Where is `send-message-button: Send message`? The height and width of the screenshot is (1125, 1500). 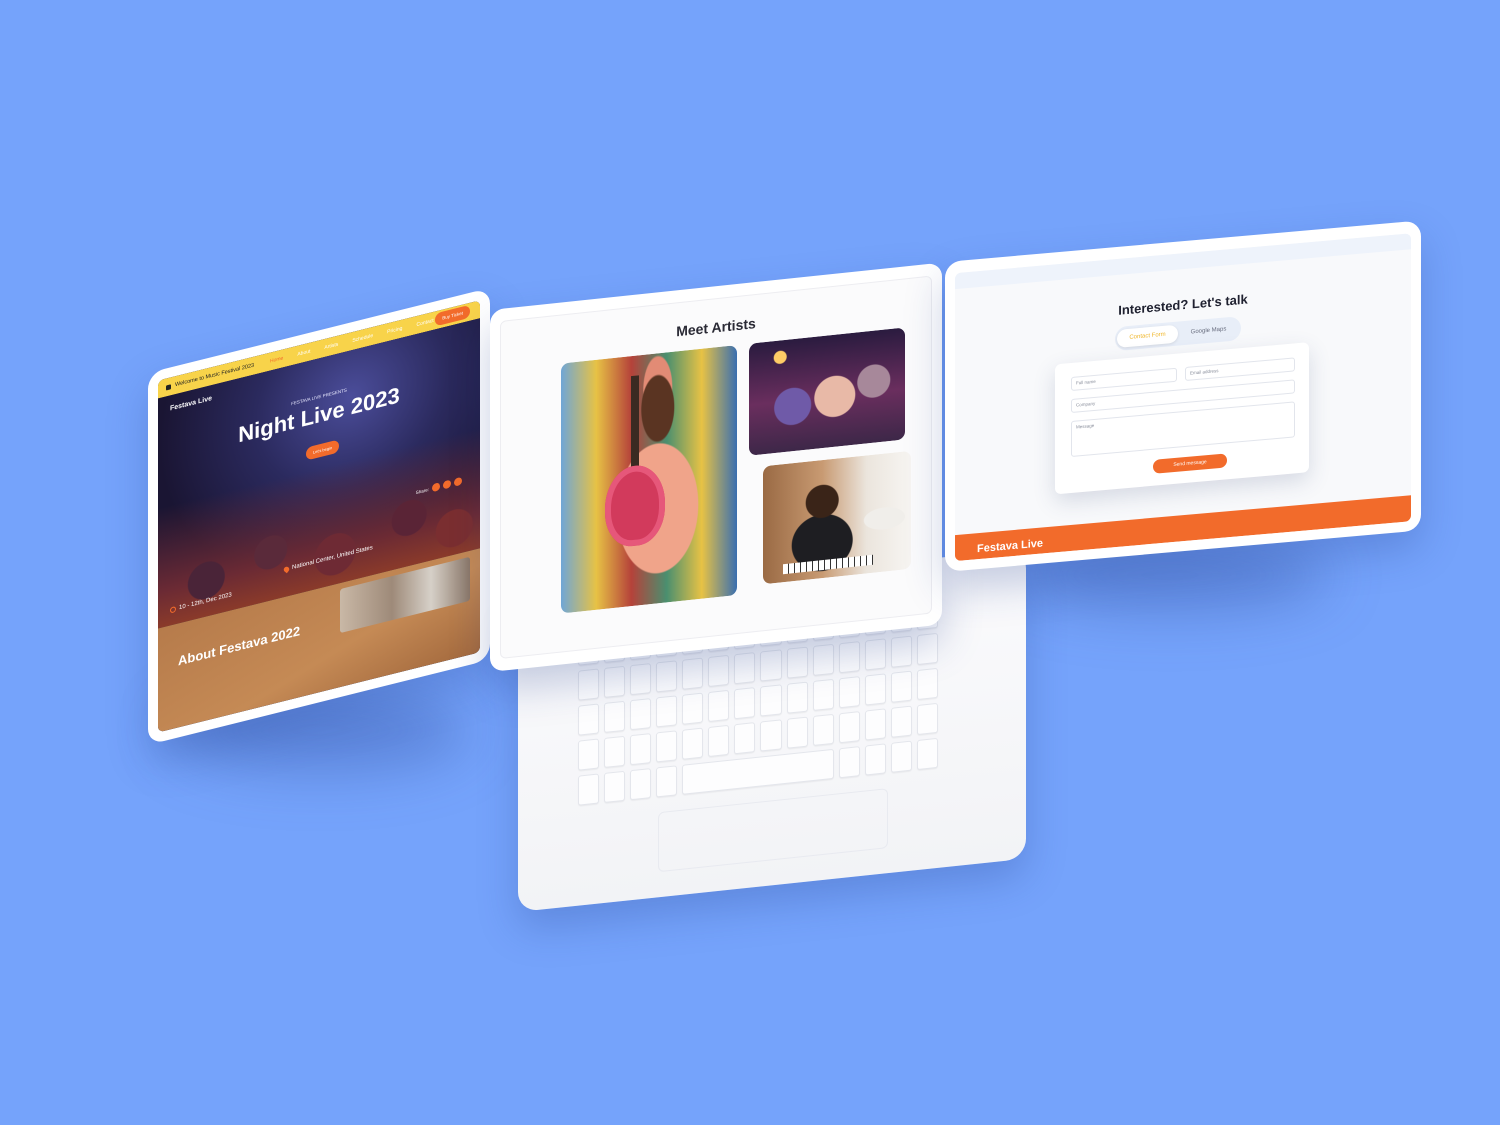 send-message-button: Send message is located at coordinates (1190, 463).